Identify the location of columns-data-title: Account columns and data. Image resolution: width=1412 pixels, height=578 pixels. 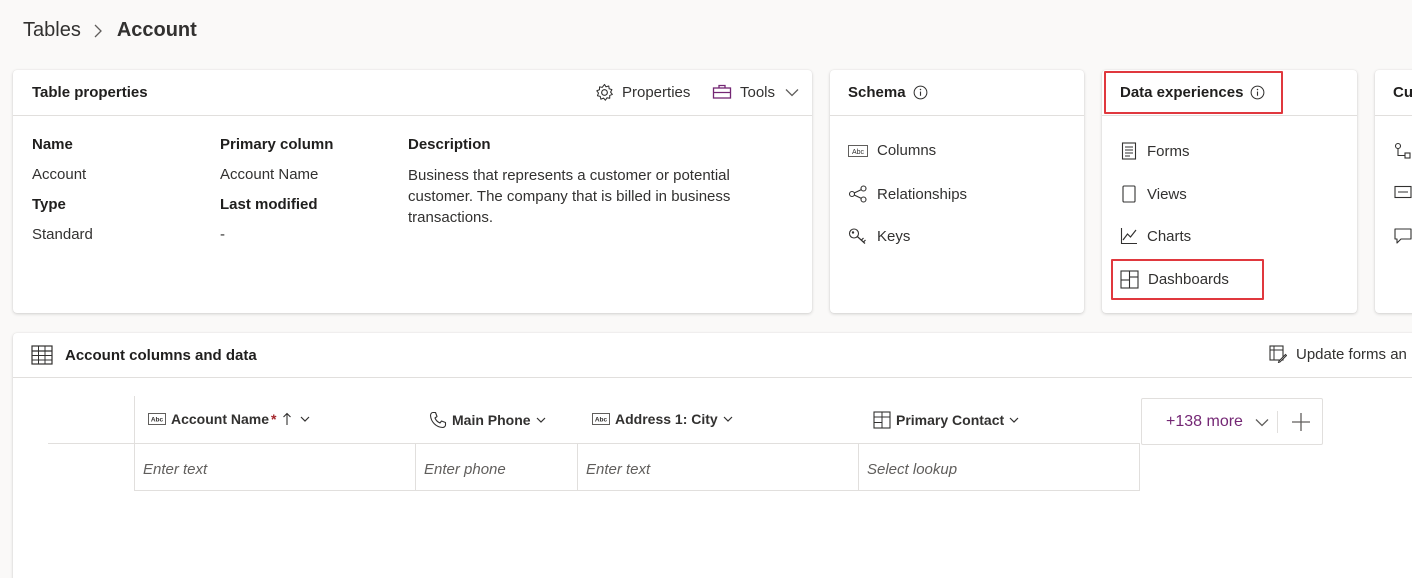
(161, 355).